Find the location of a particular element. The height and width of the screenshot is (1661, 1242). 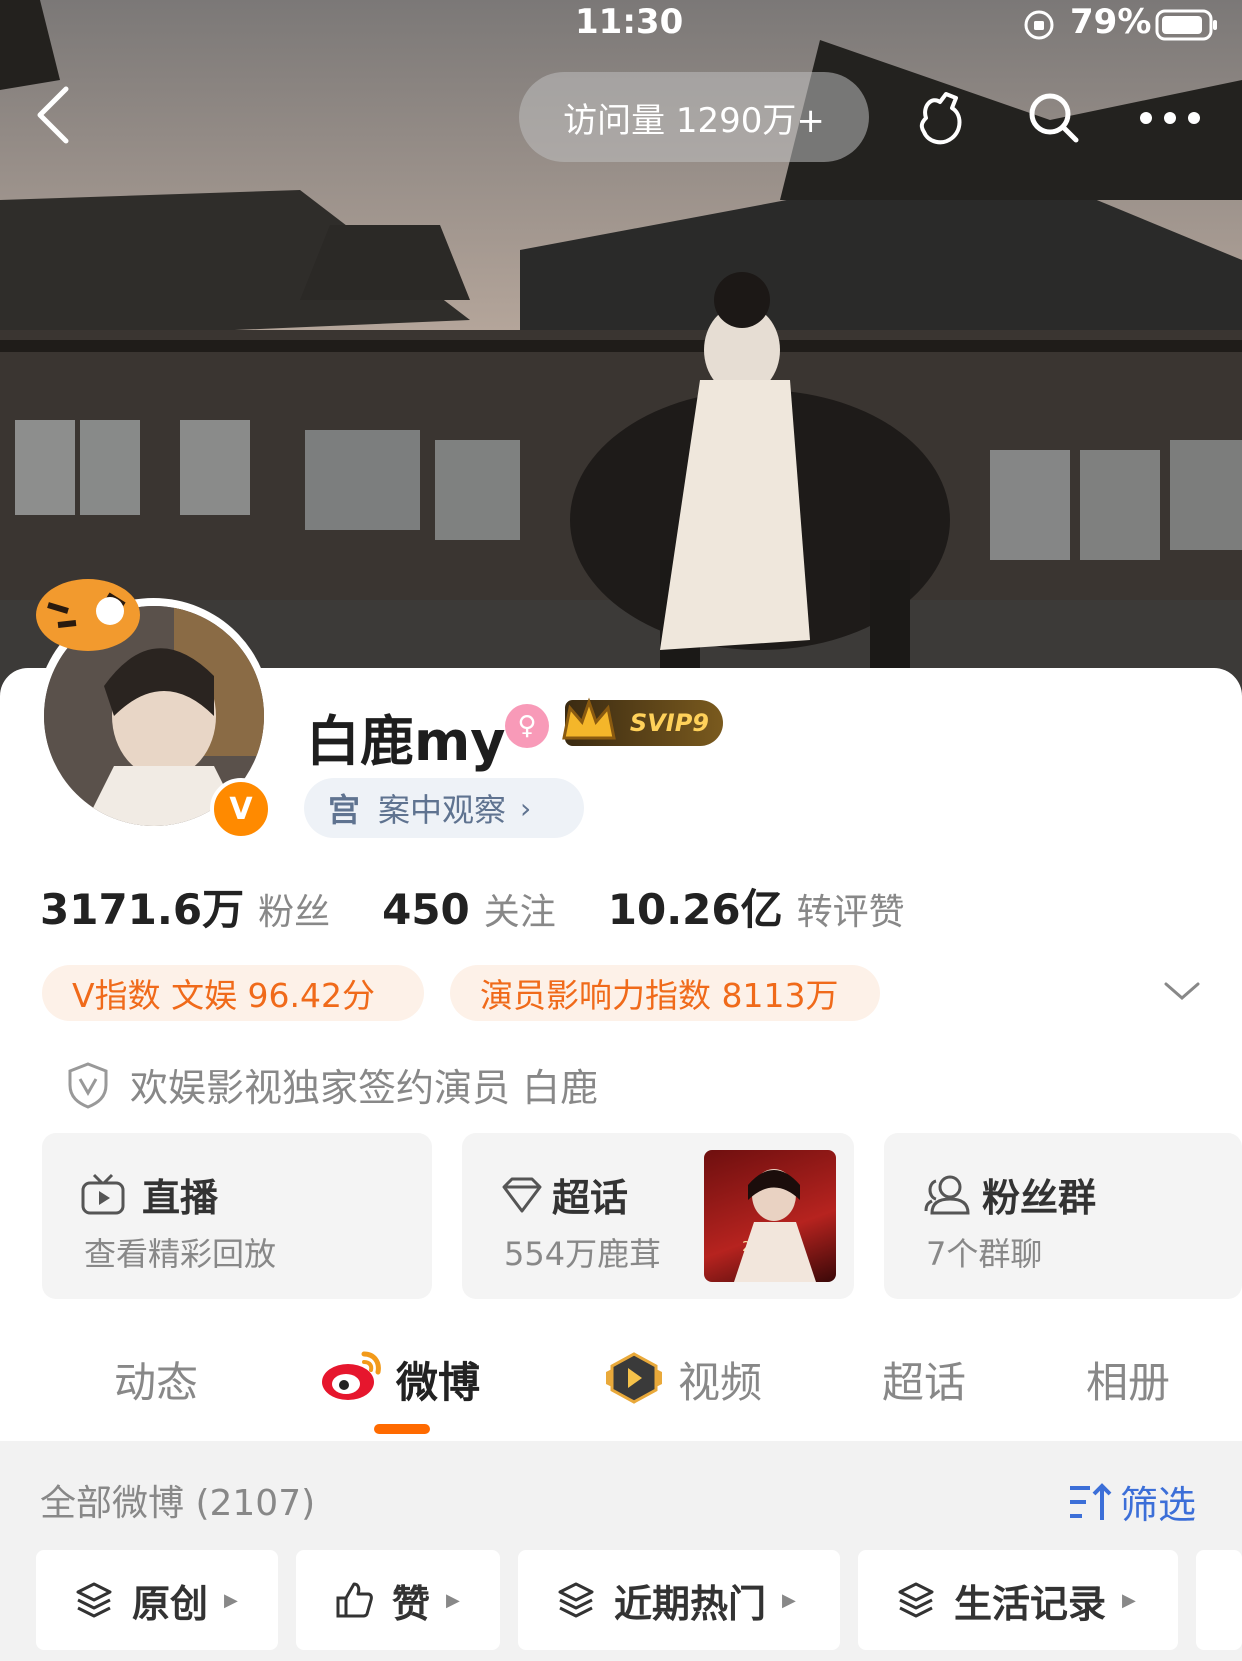

tab-album: 相册 is located at coordinates (1128, 1379).